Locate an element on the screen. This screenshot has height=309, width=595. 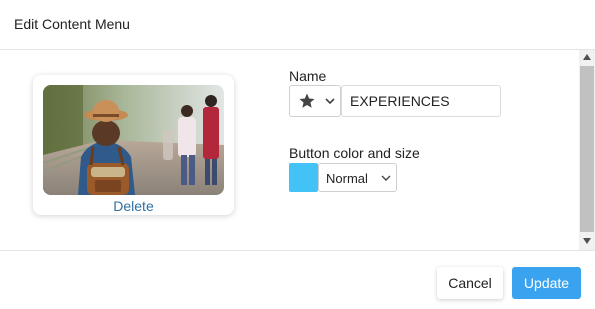
vertical-scrollbar is located at coordinates (587, 150).